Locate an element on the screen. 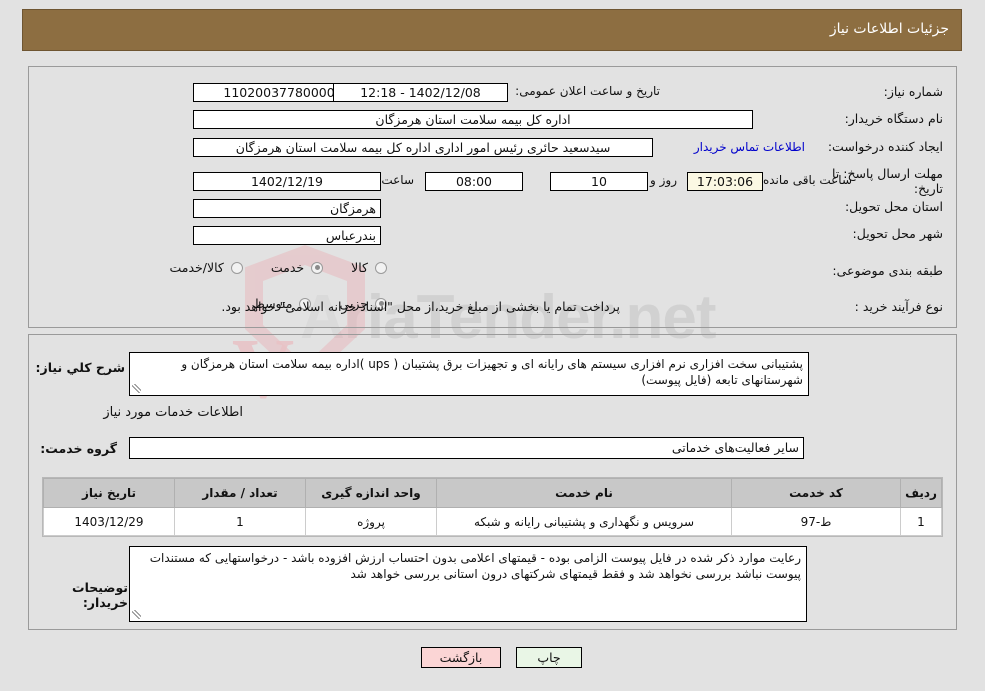  category-option-goods-label: کالا is located at coordinates (359, 267).